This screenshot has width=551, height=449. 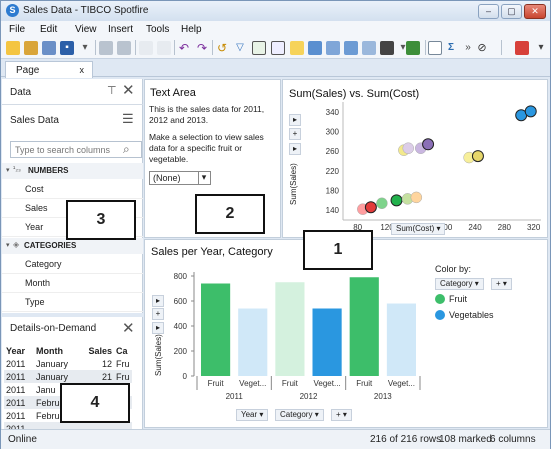 What do you see at coordinates (31, 48) in the screenshot?
I see `open-library-icon` at bounding box center [31, 48].